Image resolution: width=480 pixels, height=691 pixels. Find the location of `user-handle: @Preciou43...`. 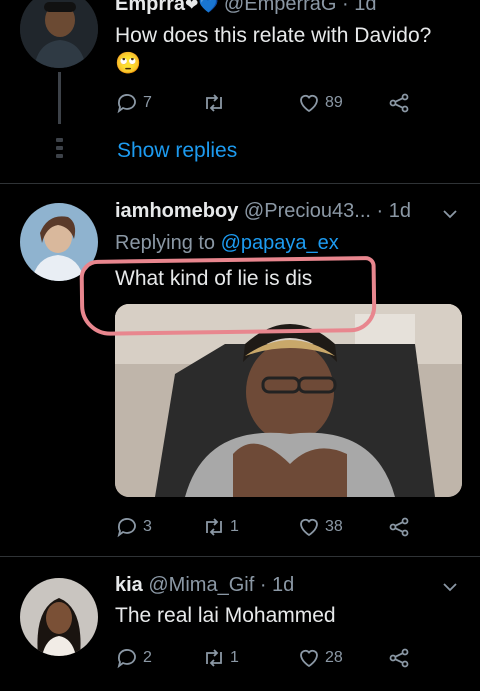

user-handle: @Preciou43... is located at coordinates (307, 211).